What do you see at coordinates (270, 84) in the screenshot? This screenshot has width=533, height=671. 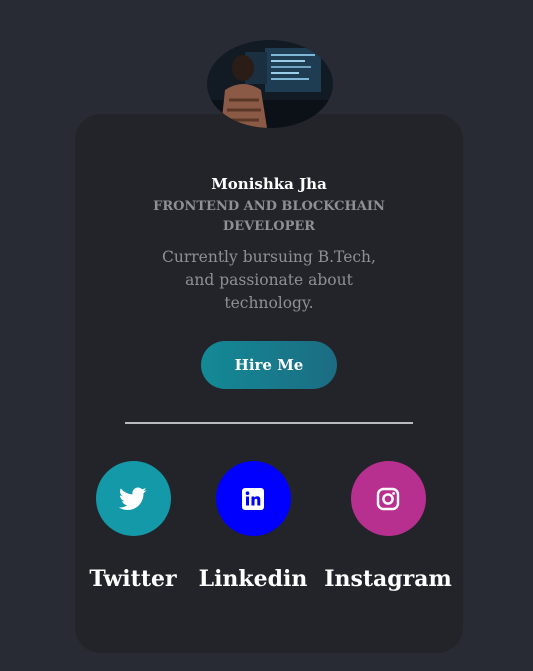 I see `avatar` at bounding box center [270, 84].